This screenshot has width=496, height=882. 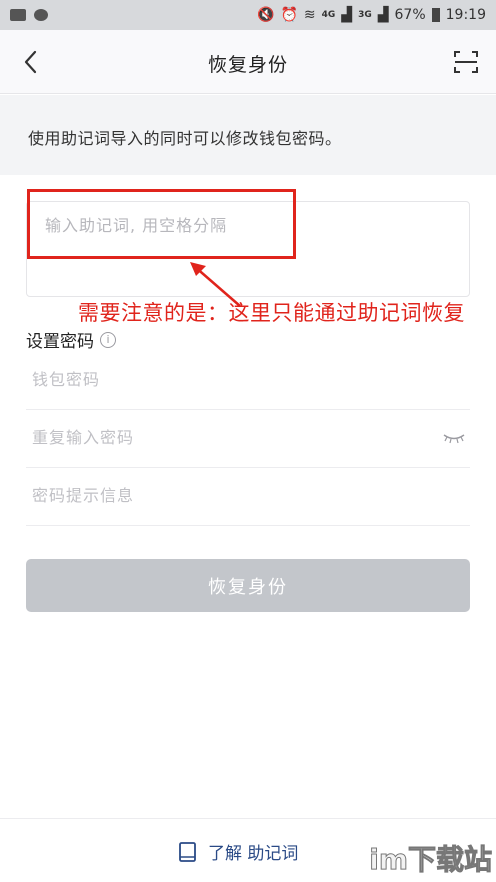 What do you see at coordinates (247, 65) in the screenshot?
I see `page-title: 恢复身份` at bounding box center [247, 65].